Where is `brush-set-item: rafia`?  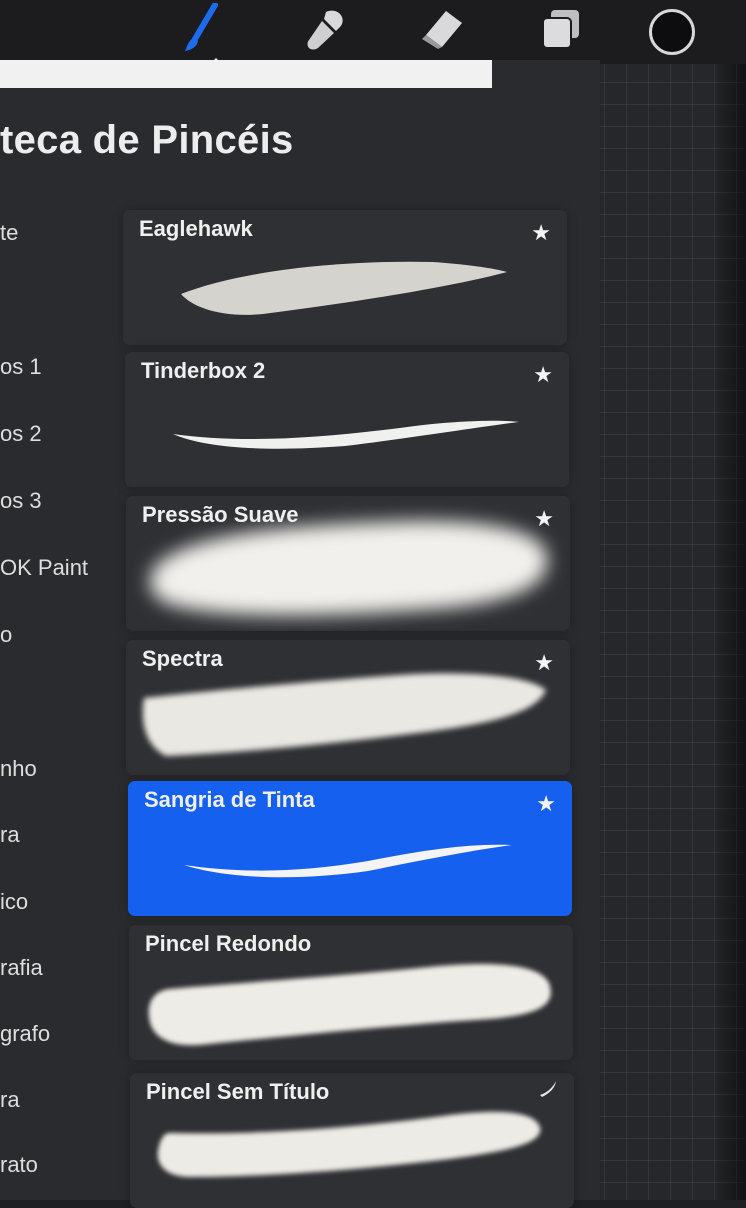 brush-set-item: rafia is located at coordinates (21, 968).